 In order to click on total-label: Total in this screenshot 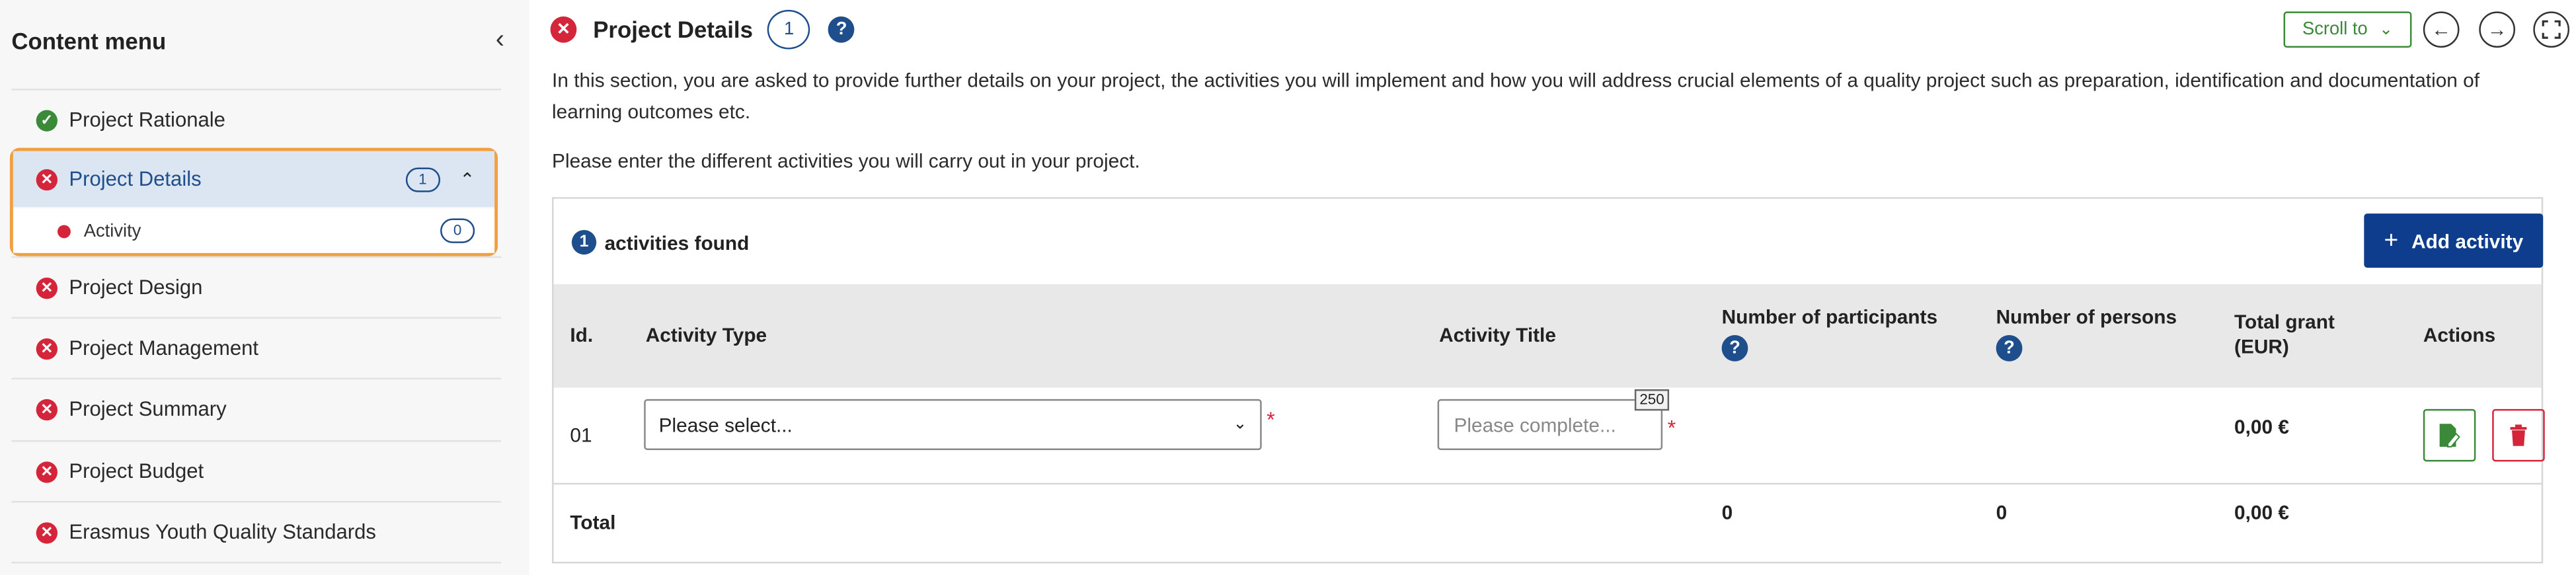, I will do `click(593, 522)`.